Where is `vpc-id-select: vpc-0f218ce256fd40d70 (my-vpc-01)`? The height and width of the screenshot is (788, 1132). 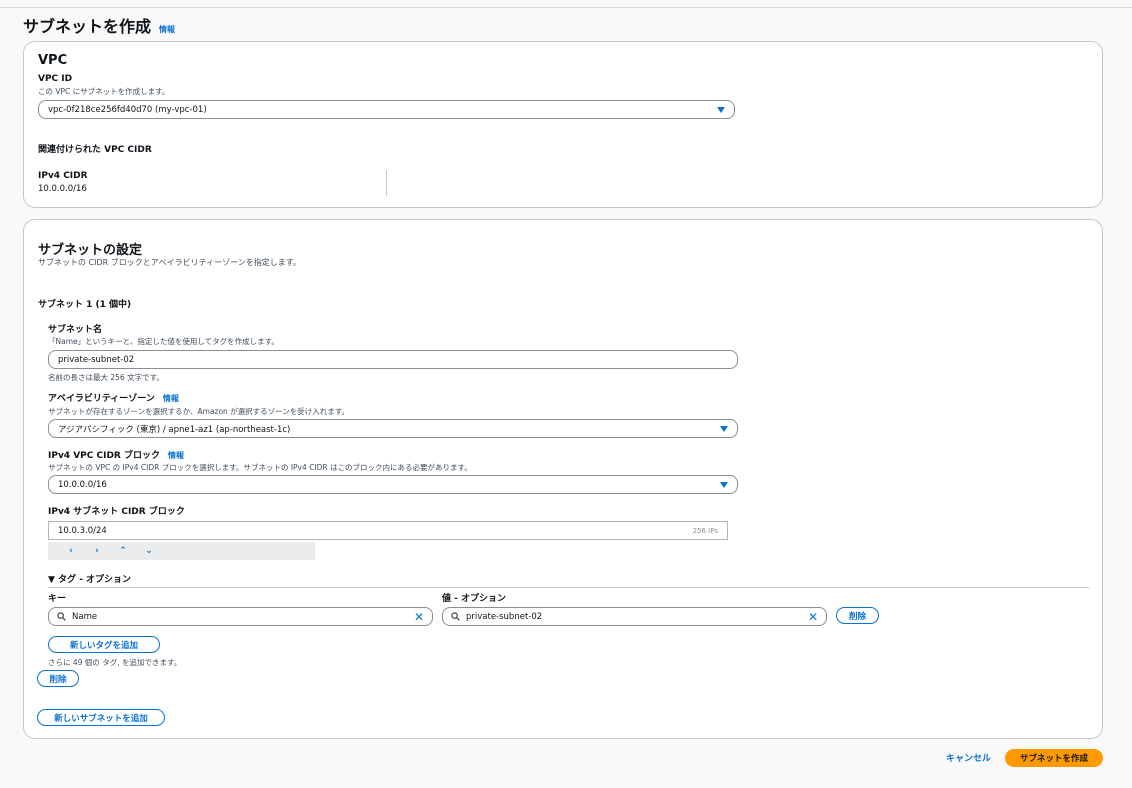
vpc-id-select: vpc-0f218ce256fd40d70 (my-vpc-01) is located at coordinates (386, 109).